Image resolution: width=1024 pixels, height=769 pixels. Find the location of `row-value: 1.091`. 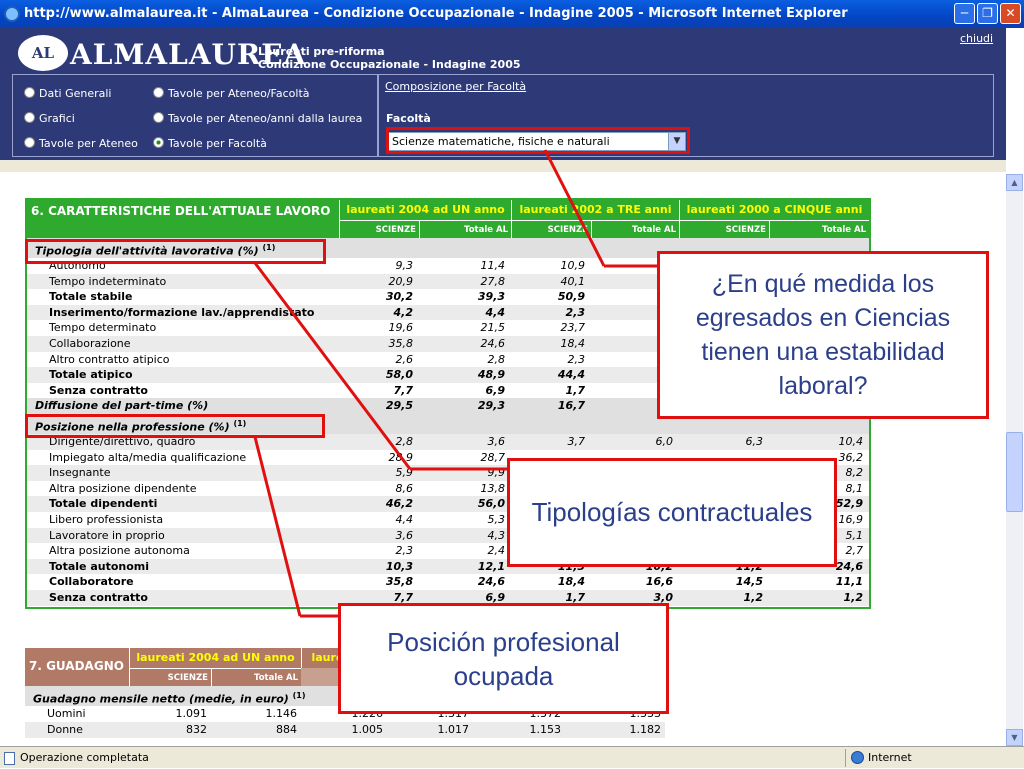

row-value: 1.091 is located at coordinates (191, 713).